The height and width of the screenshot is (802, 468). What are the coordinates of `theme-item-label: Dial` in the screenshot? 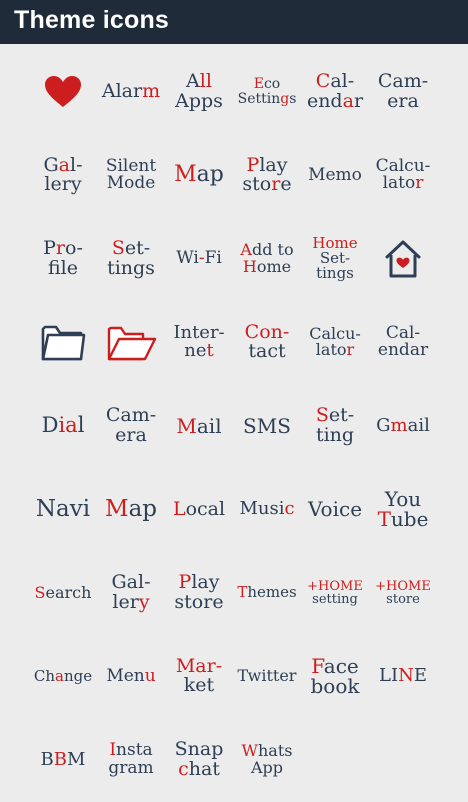 It's located at (63, 425).